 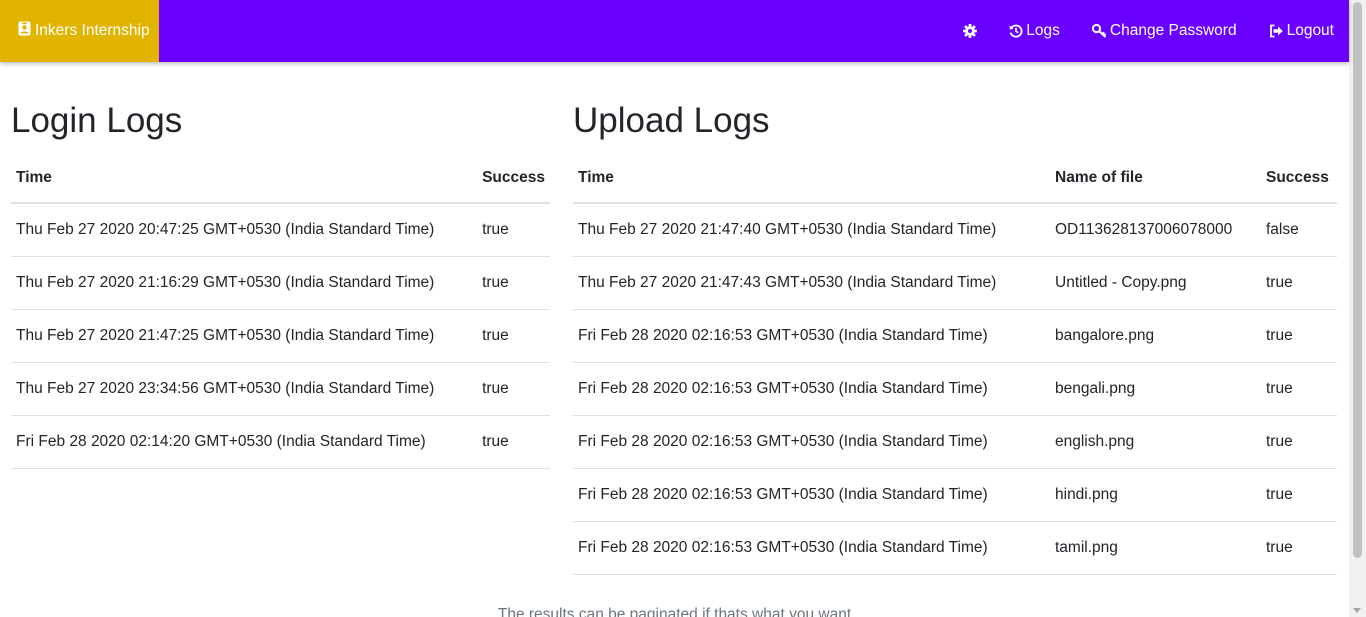 I want to click on gear-icon, so click(x=970, y=31).